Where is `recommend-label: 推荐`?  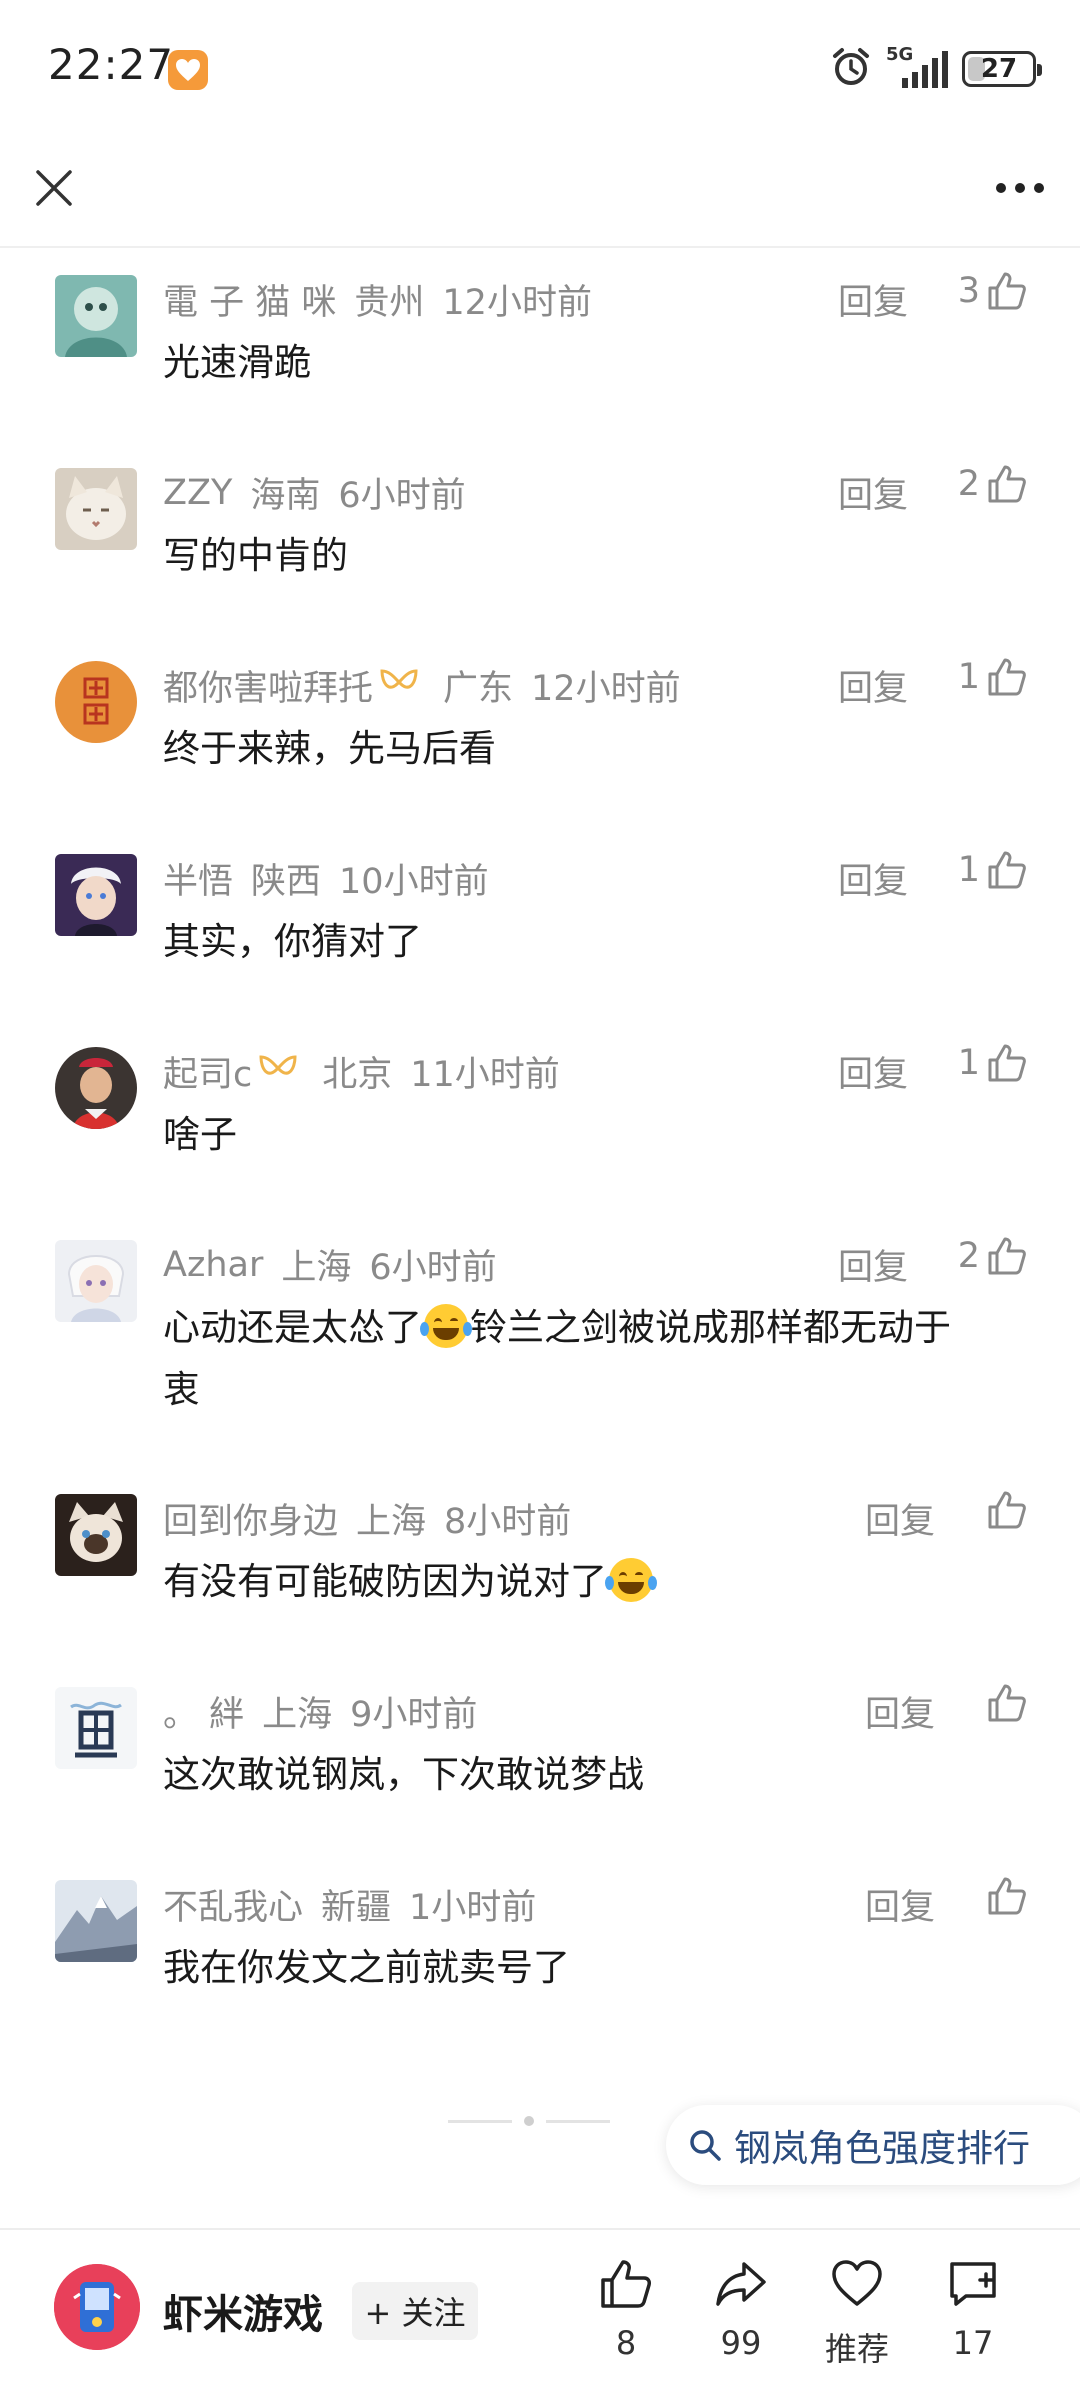 recommend-label: 推荐 is located at coordinates (856, 2349).